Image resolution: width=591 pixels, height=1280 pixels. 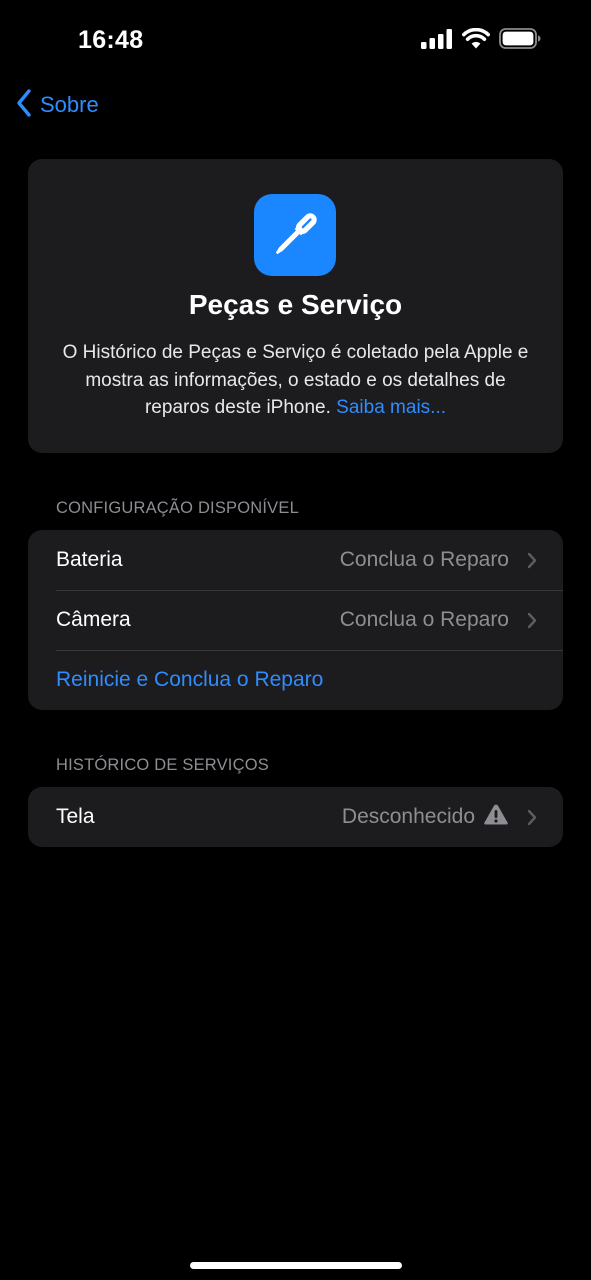 I want to click on restart-complete-repair-label: Reinicie e Conclua o Reparo, so click(x=190, y=679).